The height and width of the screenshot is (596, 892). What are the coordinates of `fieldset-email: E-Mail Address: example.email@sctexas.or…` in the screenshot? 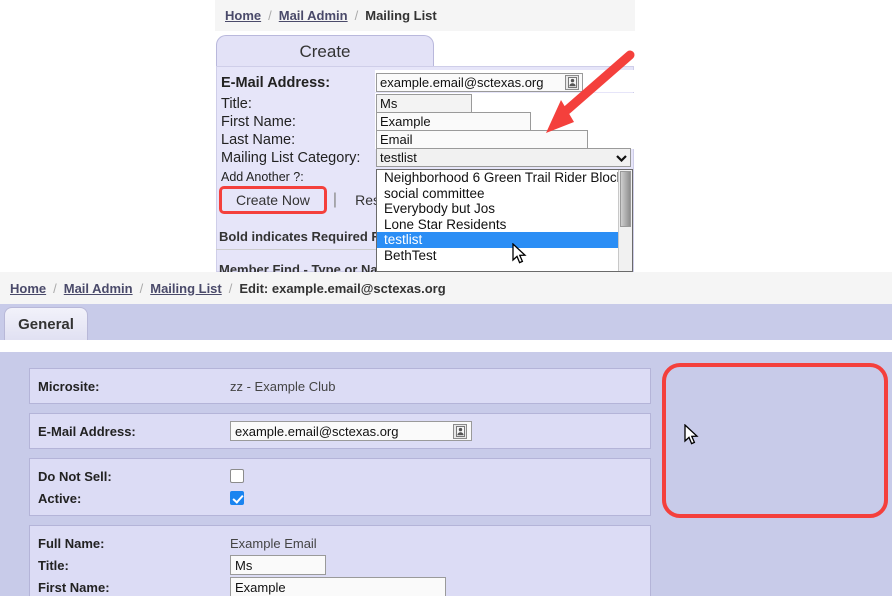 It's located at (340, 431).